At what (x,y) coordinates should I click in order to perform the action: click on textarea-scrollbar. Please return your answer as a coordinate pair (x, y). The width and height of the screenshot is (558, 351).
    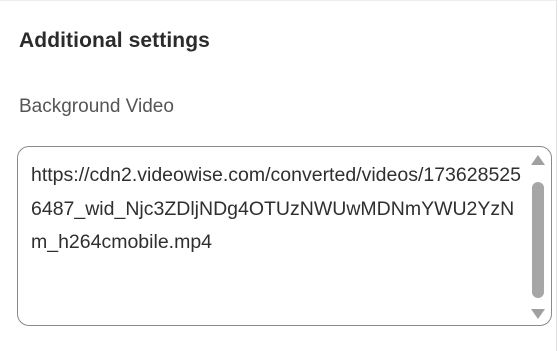
    Looking at the image, I should click on (538, 236).